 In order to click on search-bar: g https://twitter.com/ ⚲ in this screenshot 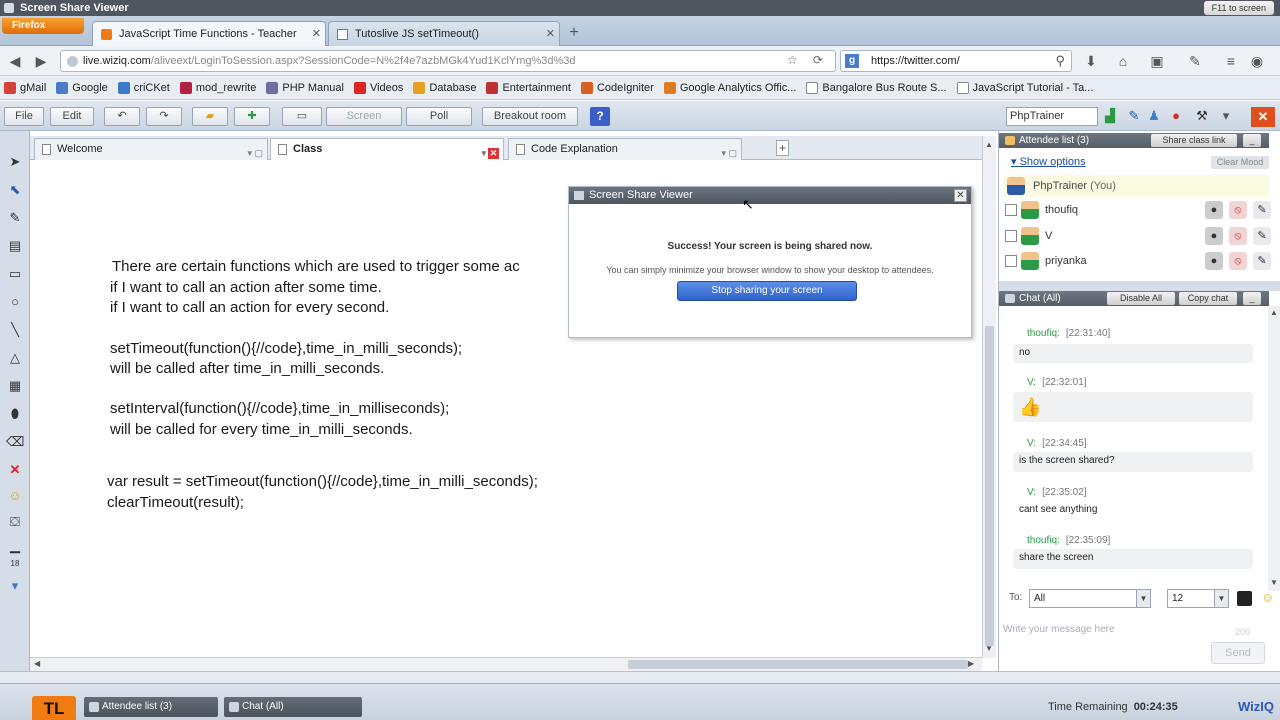, I will do `click(956, 61)`.